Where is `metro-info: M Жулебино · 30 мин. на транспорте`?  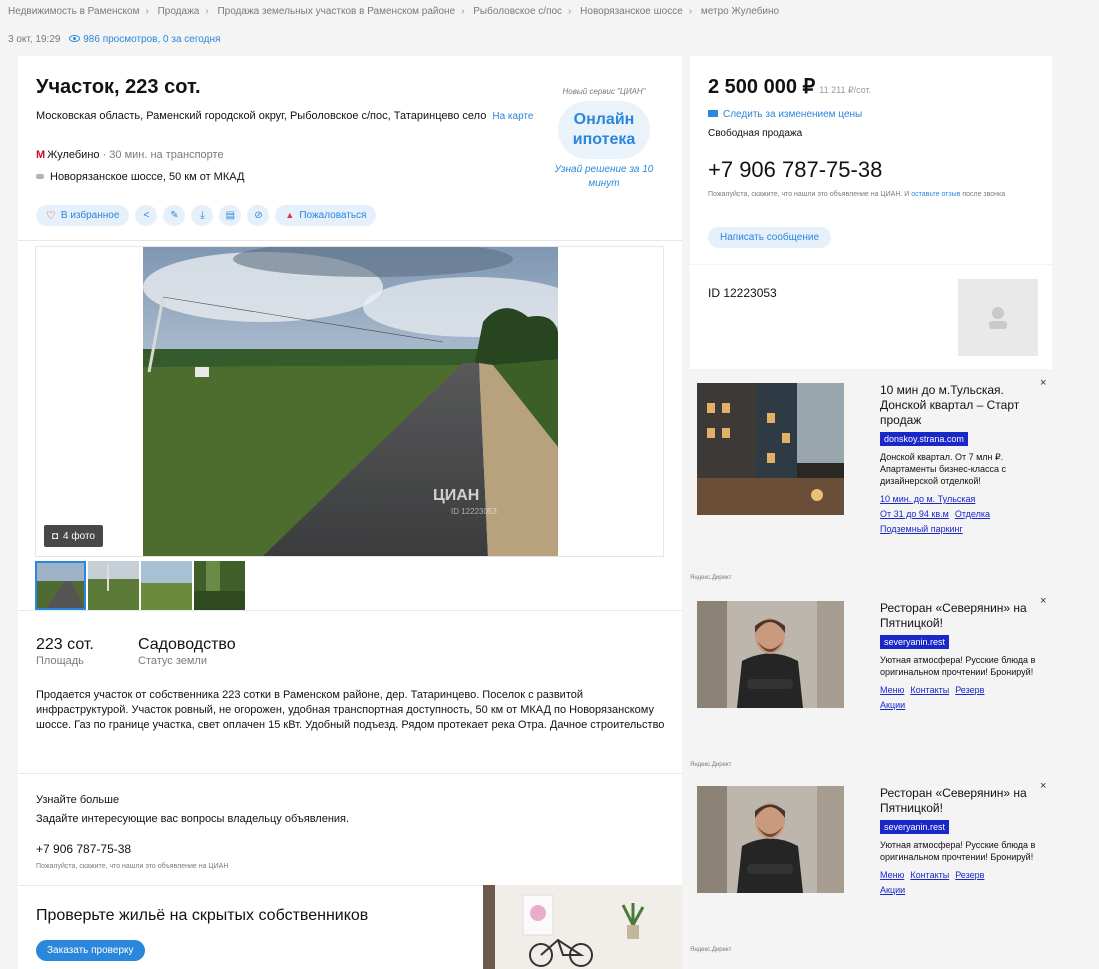 metro-info: M Жулебино · 30 мин. на транспорте is located at coordinates (130, 155).